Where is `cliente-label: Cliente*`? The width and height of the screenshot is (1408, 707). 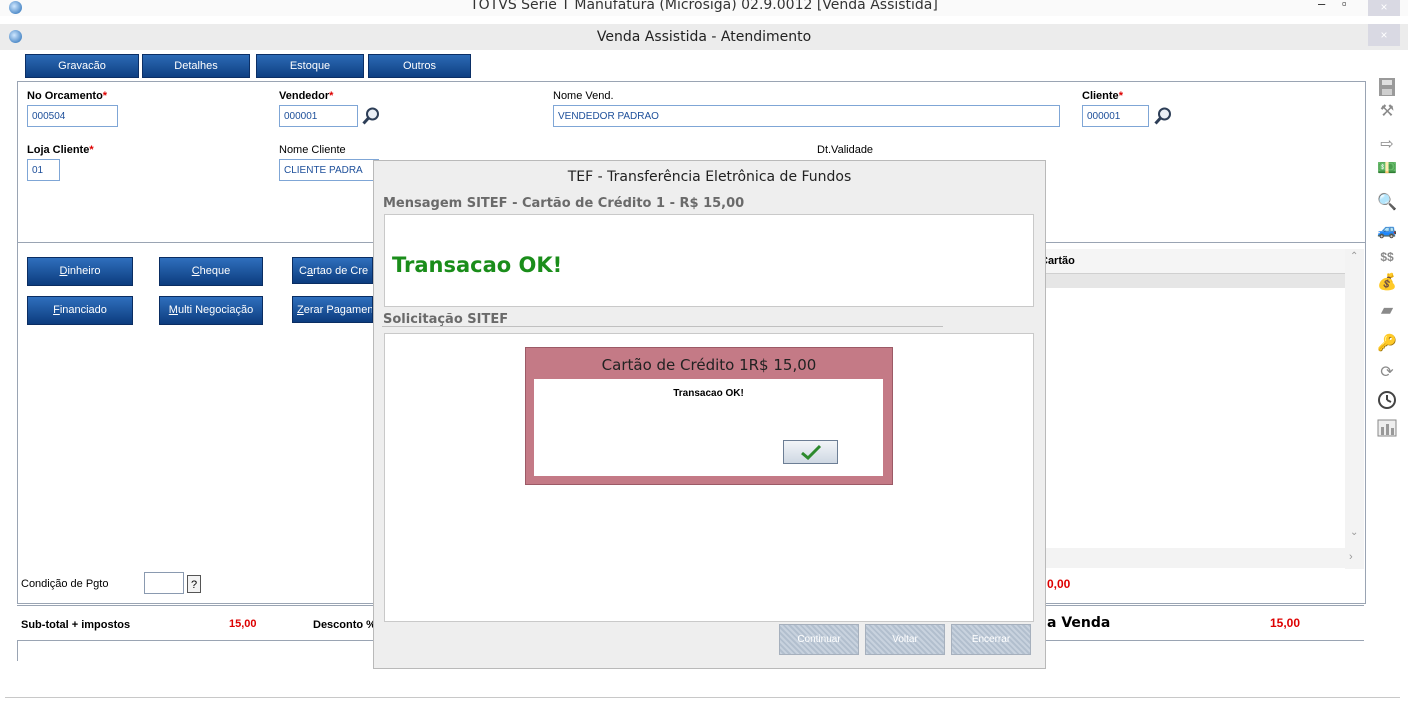
cliente-label: Cliente* is located at coordinates (1102, 96).